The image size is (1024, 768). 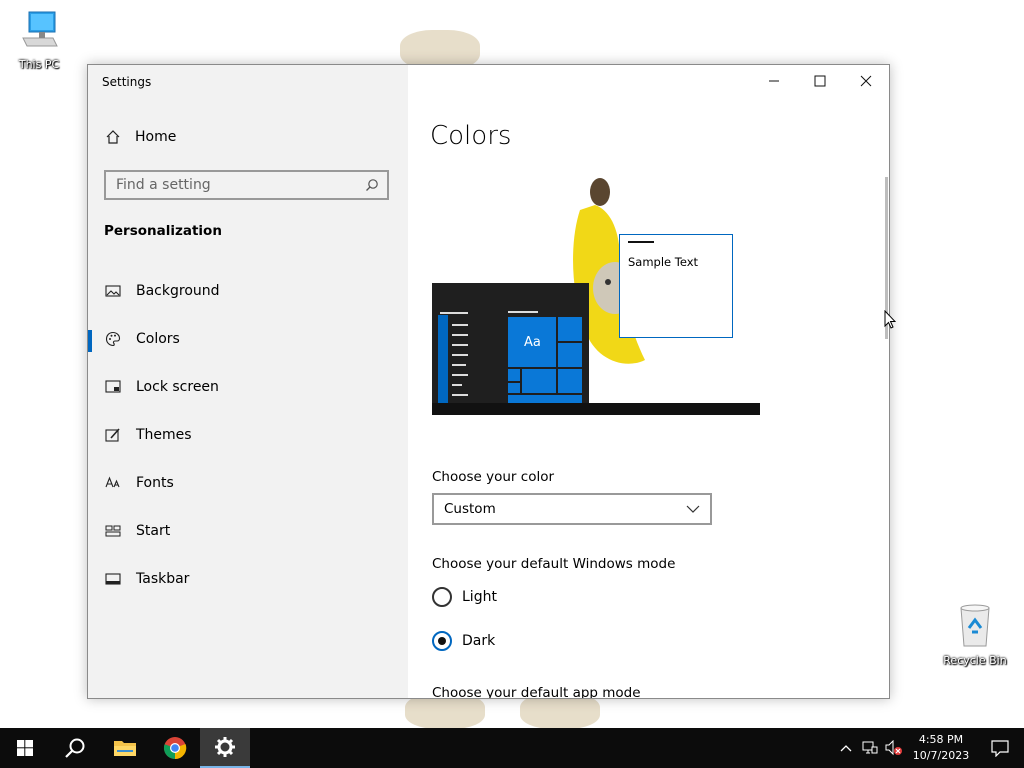 I want to click on sidebar-item-label: Background, so click(x=178, y=291).